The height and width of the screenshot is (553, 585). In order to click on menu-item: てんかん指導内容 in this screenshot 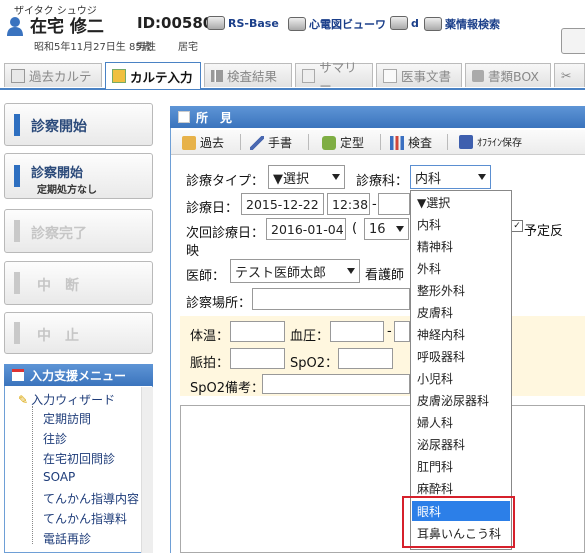, I will do `click(91, 498)`.